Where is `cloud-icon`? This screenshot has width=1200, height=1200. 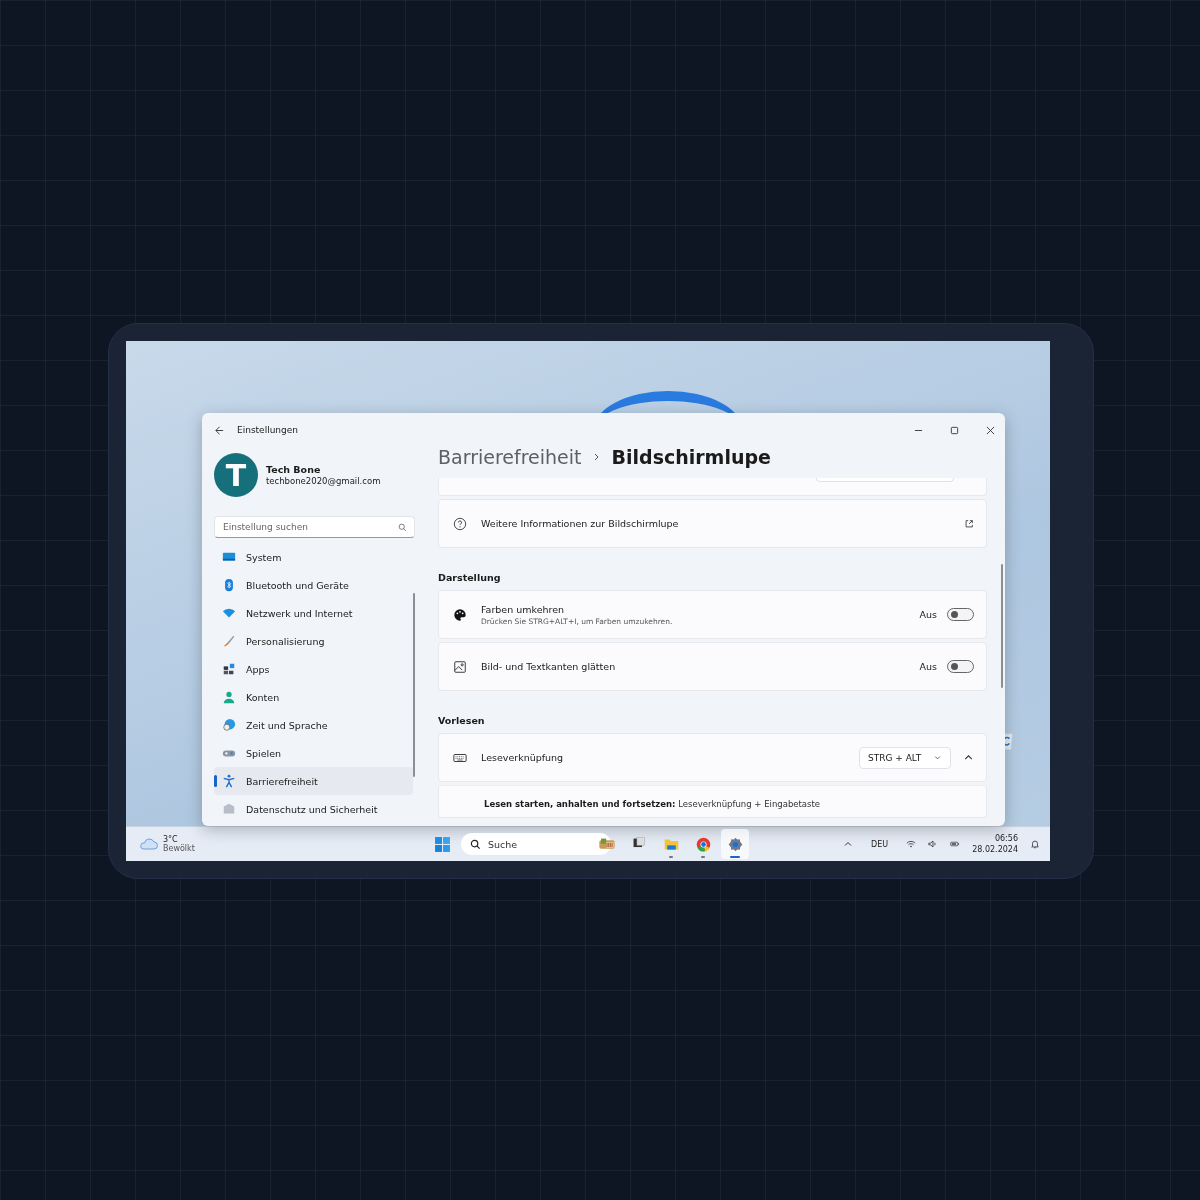
cloud-icon is located at coordinates (148, 844).